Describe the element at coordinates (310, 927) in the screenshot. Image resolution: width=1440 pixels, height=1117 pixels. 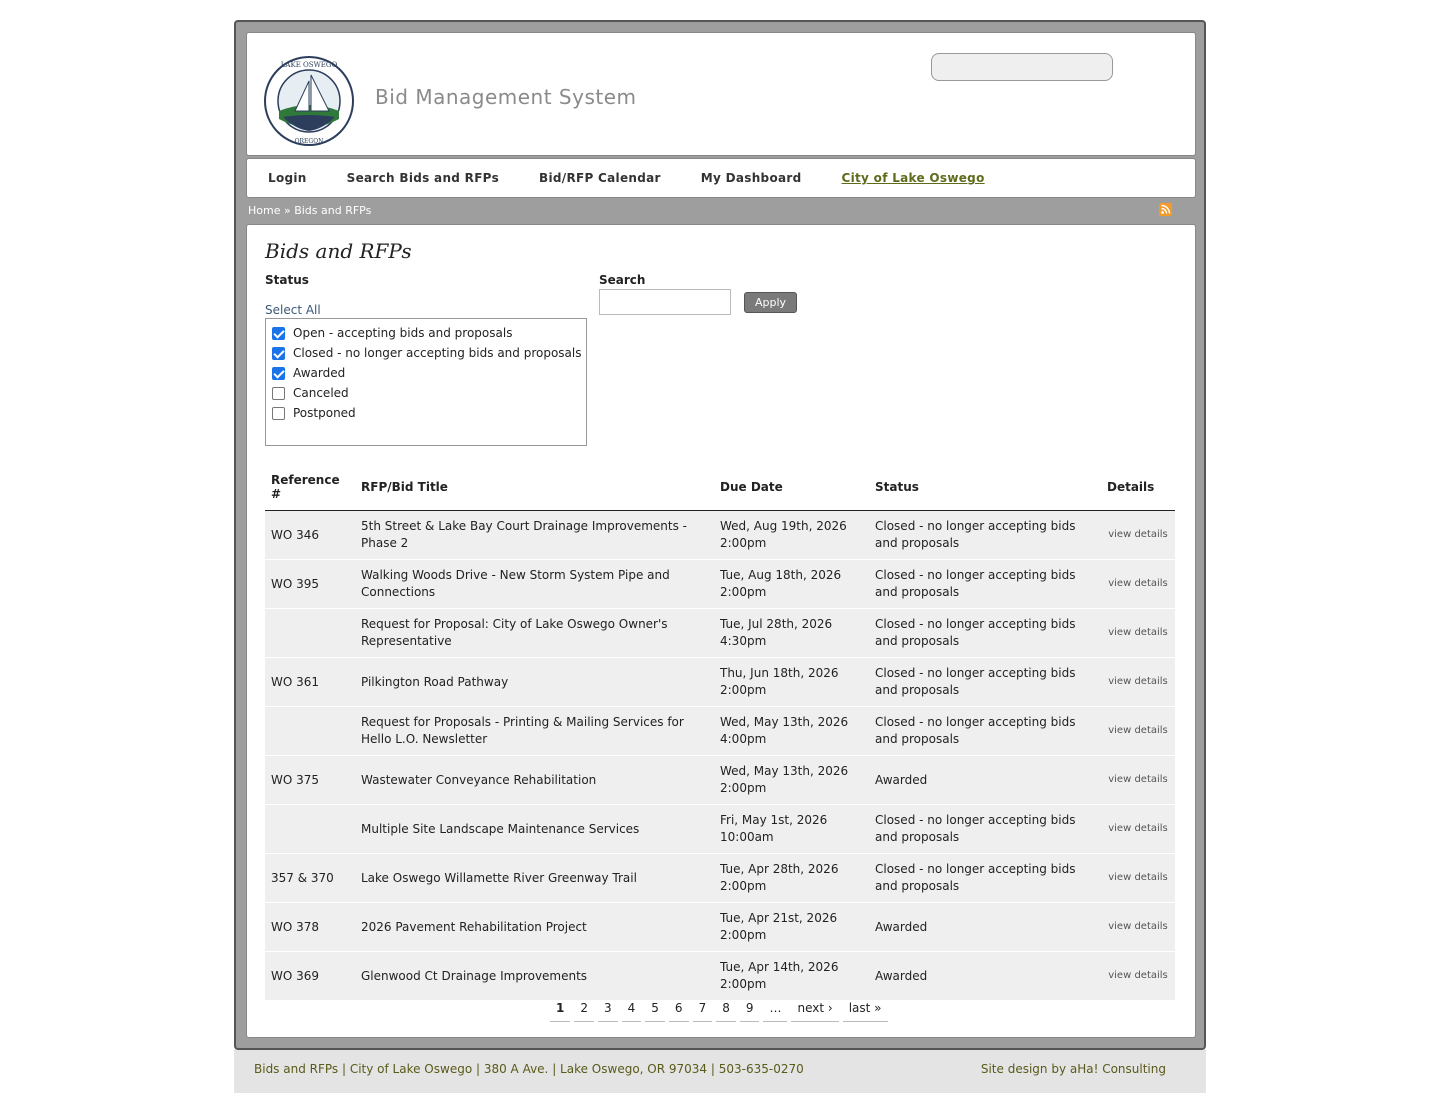
I see `cell-reference: WO 378` at that location.